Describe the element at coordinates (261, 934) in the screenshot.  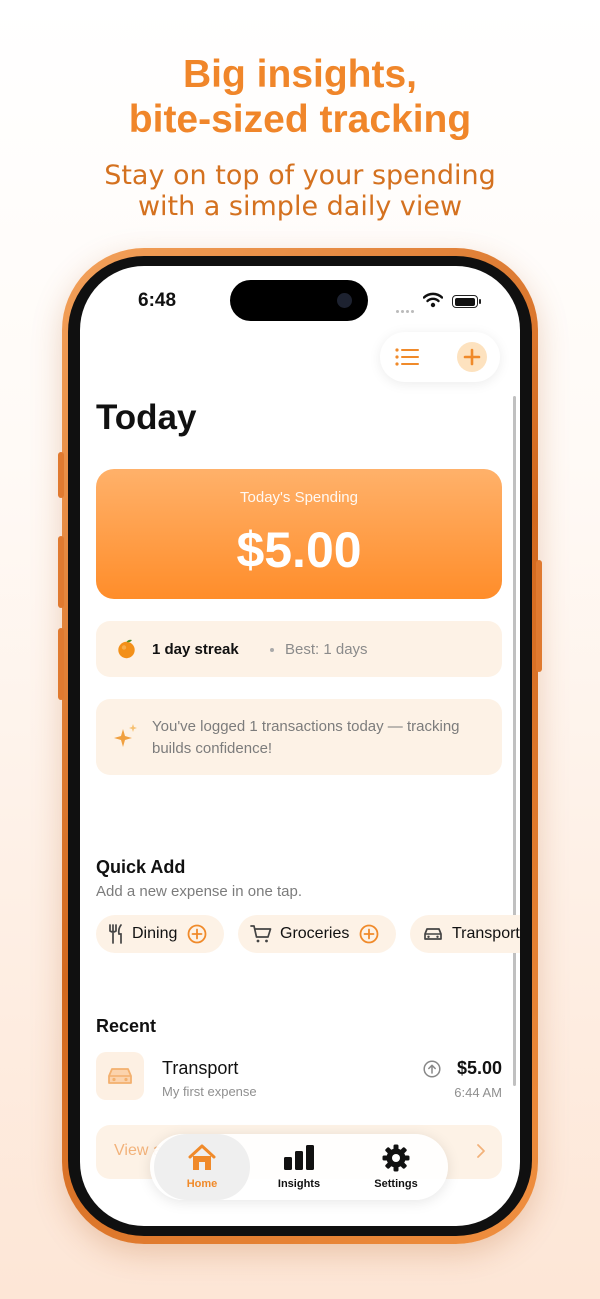
I see `cart-icon` at that location.